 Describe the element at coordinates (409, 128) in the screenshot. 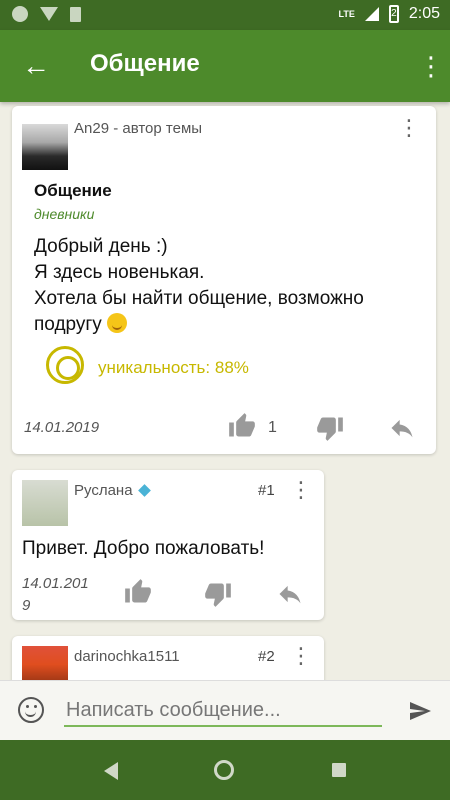

I see `topic-menu-icon: ⋮` at that location.